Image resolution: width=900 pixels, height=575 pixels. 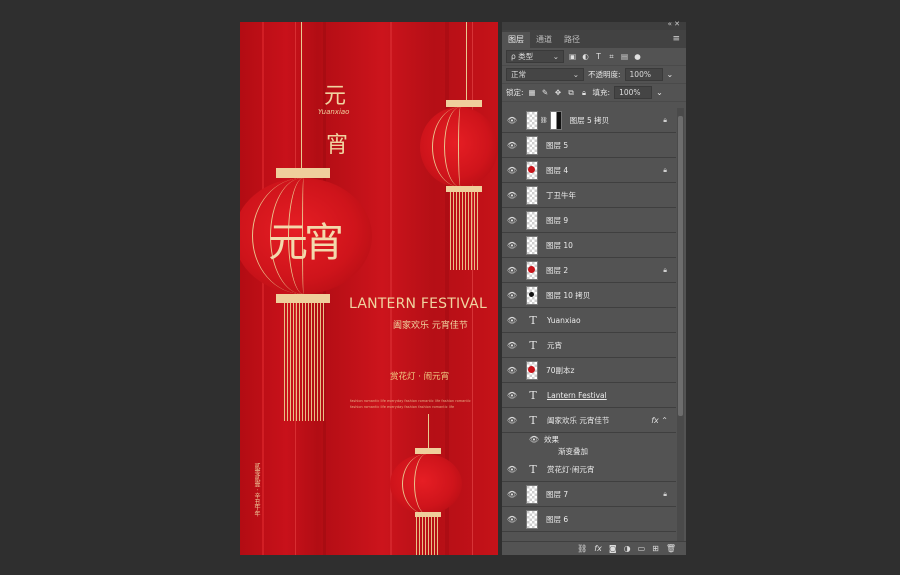 What do you see at coordinates (589, 170) in the screenshot?
I see `layer-row: 👁︎ 图层 4 🔒︎` at bounding box center [589, 170].